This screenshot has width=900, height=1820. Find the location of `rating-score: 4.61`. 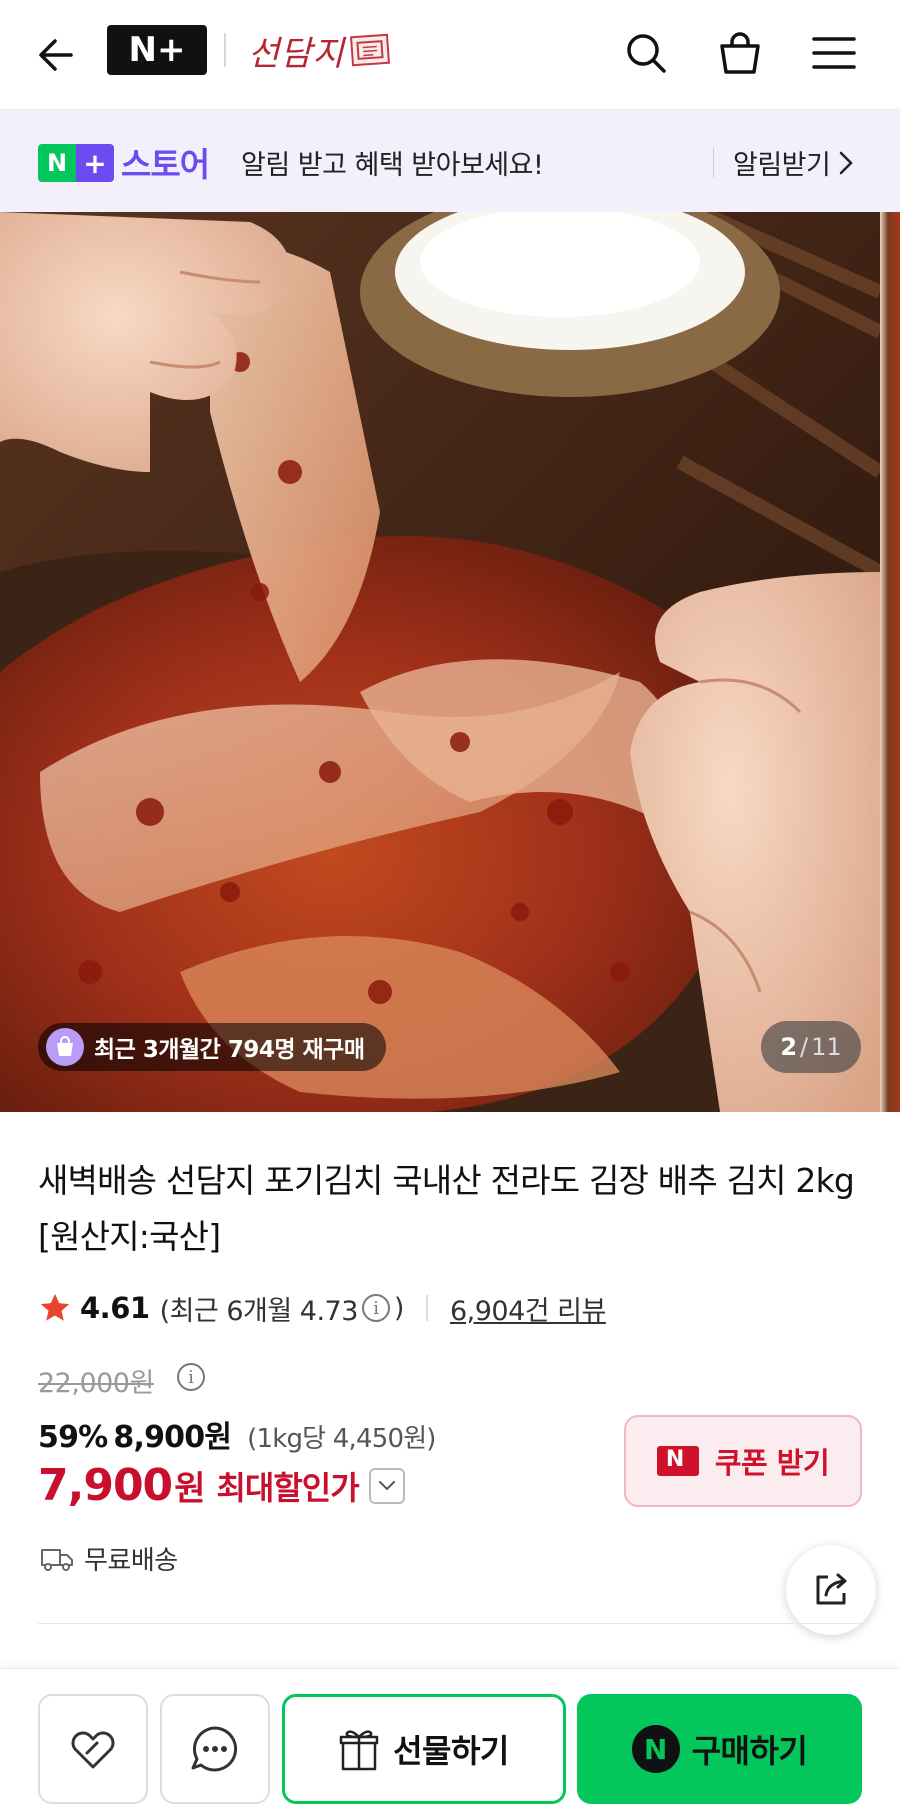

rating-score: 4.61 is located at coordinates (115, 1308).